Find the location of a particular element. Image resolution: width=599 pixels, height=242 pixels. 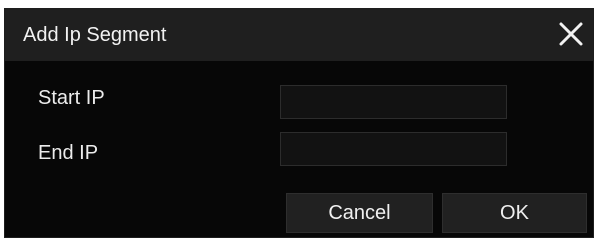

close-icon is located at coordinates (571, 34).